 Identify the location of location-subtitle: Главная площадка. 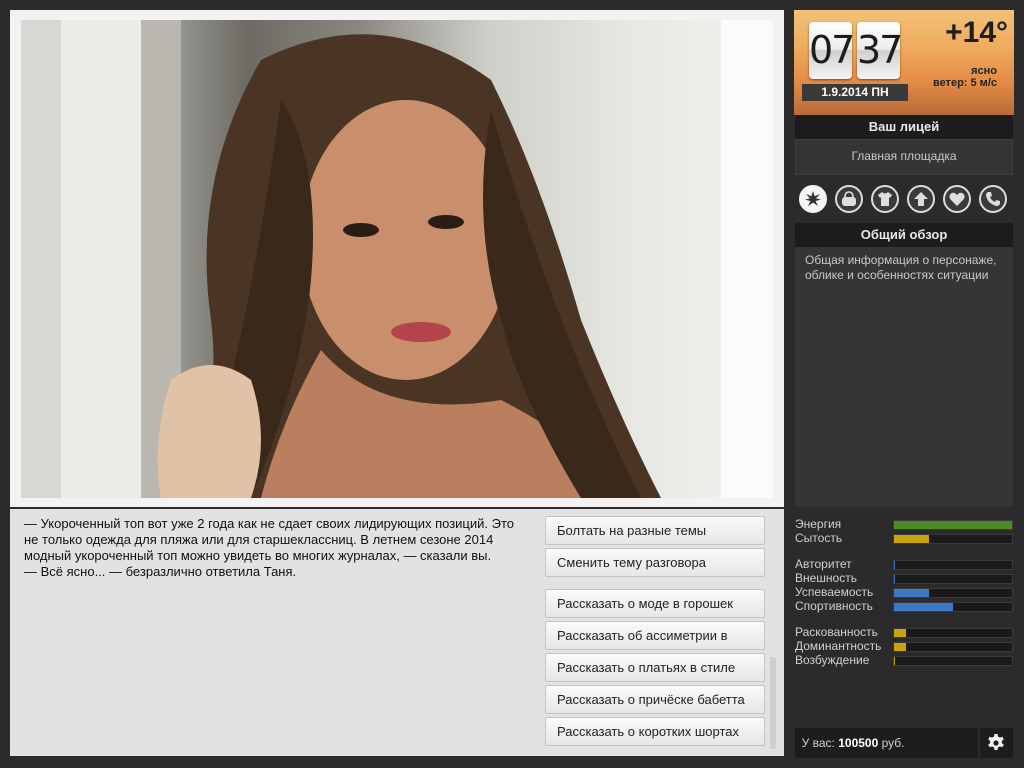
(904, 157).